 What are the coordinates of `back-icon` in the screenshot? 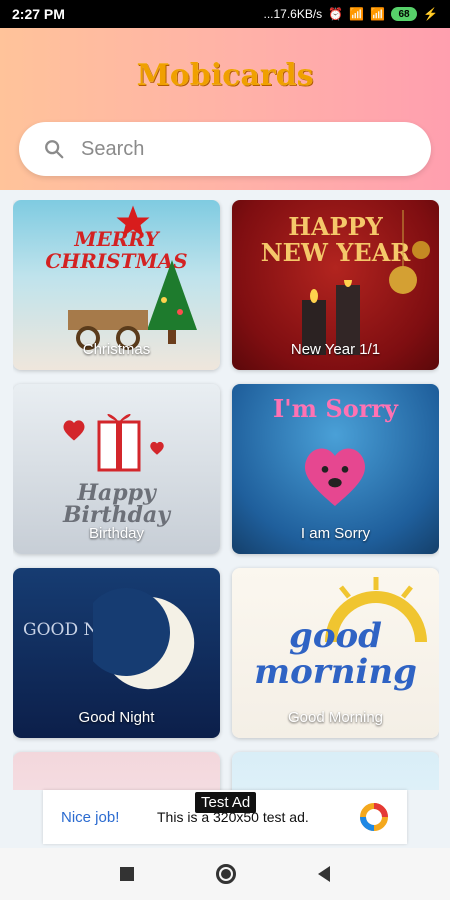 It's located at (324, 874).